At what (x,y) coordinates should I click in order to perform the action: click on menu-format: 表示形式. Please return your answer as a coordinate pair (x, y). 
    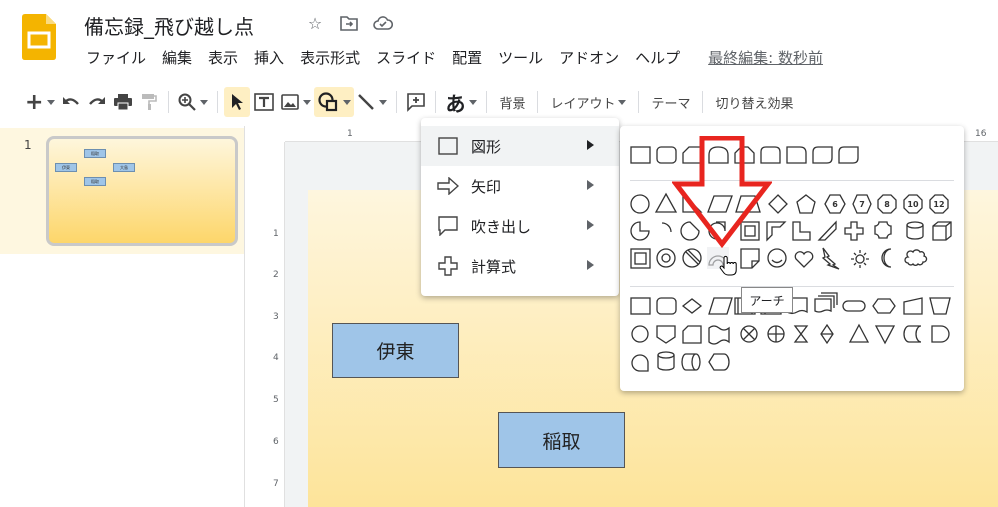
    Looking at the image, I should click on (330, 57).